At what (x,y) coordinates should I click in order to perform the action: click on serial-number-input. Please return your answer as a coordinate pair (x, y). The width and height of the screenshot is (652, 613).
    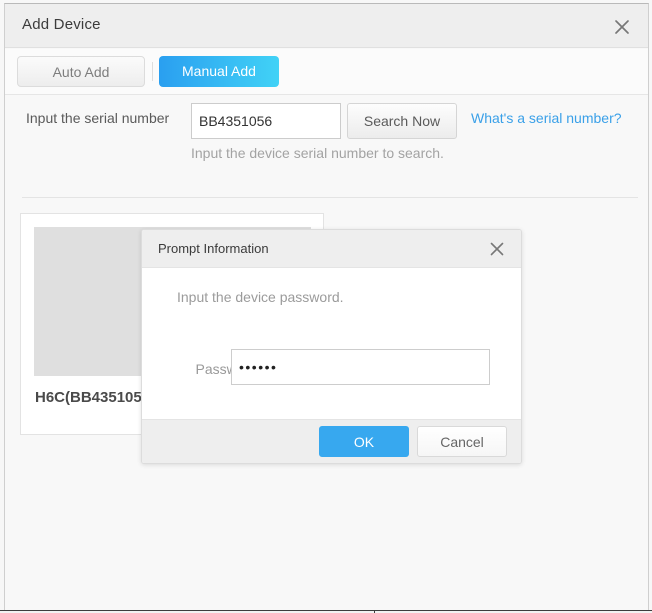
    Looking at the image, I should click on (266, 121).